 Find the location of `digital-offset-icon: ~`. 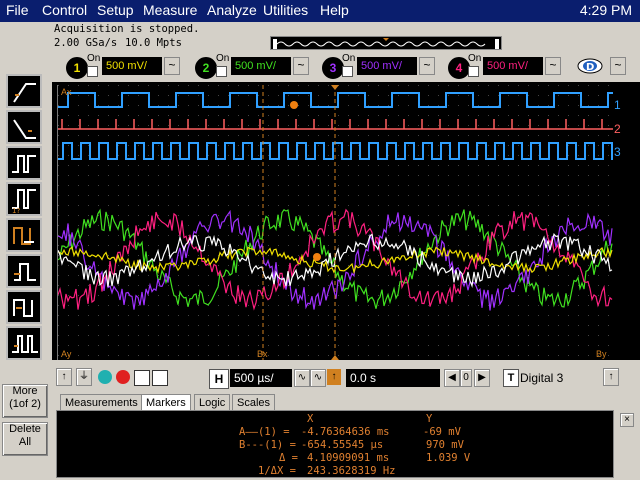

digital-offset-icon: ~ is located at coordinates (618, 66).